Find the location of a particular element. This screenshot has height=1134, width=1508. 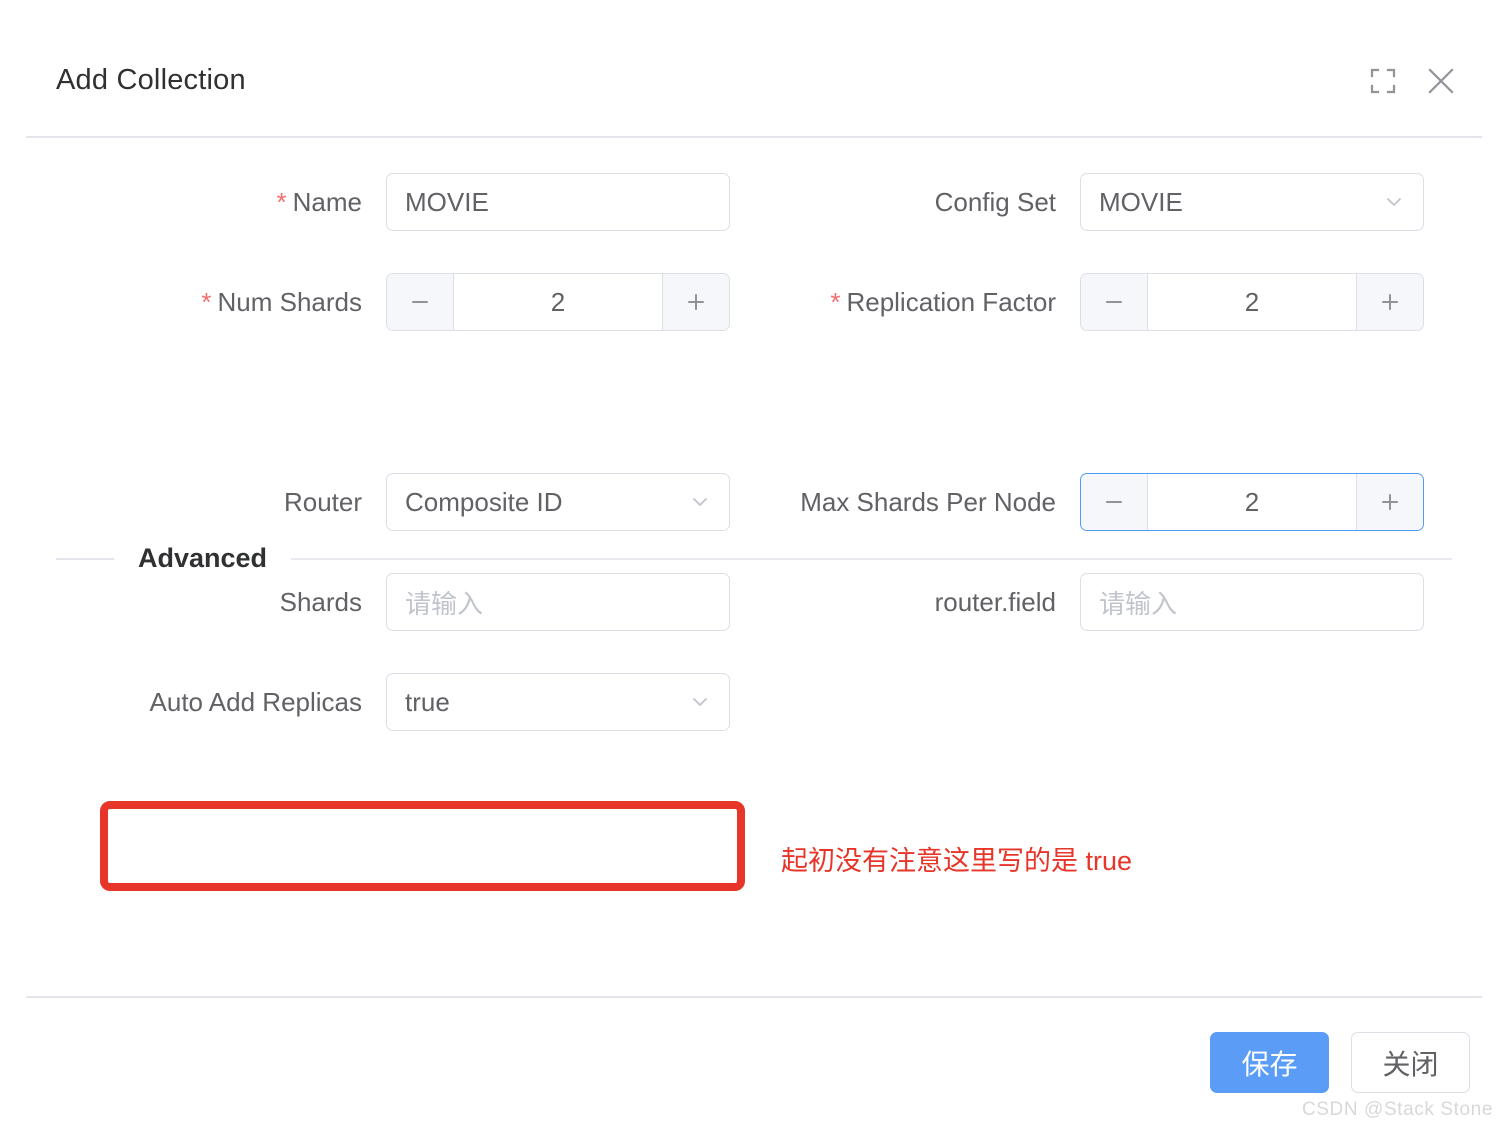

header-actions is located at coordinates (1412, 81).